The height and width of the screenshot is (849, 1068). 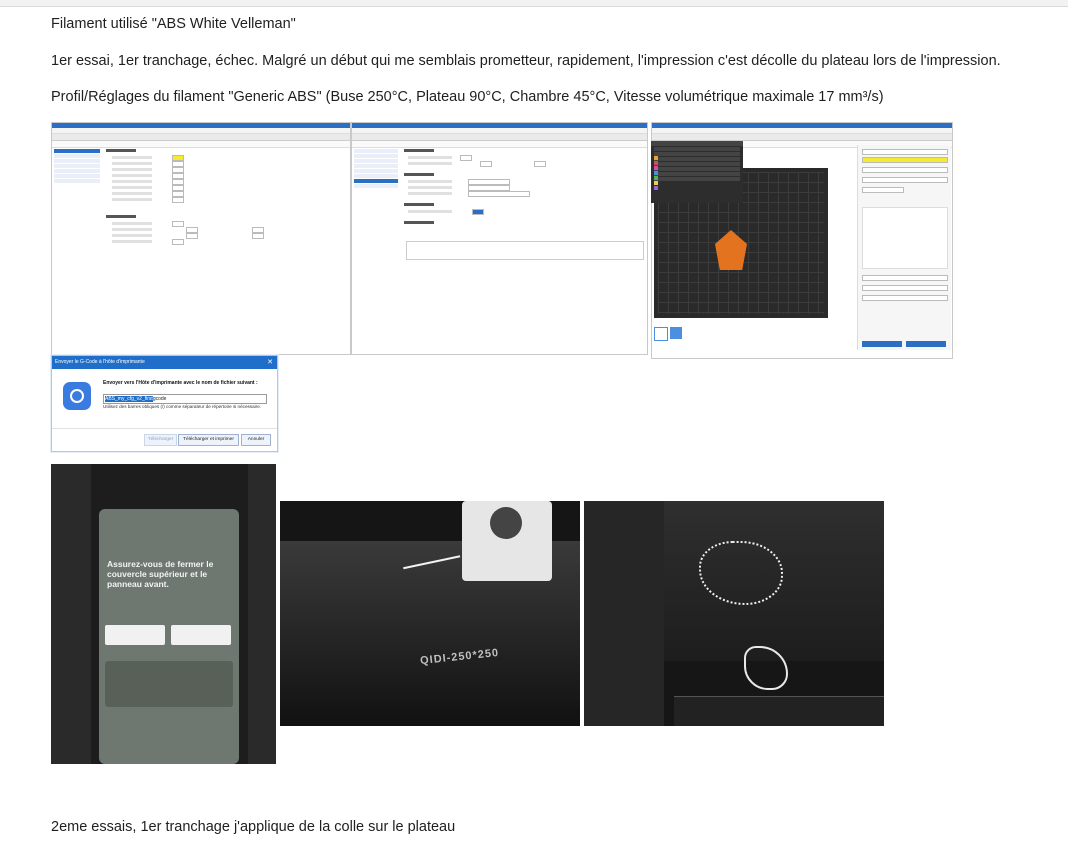 I want to click on filename-input: ABS_my_cfg_v2_firstgcode, so click(x=185, y=399).